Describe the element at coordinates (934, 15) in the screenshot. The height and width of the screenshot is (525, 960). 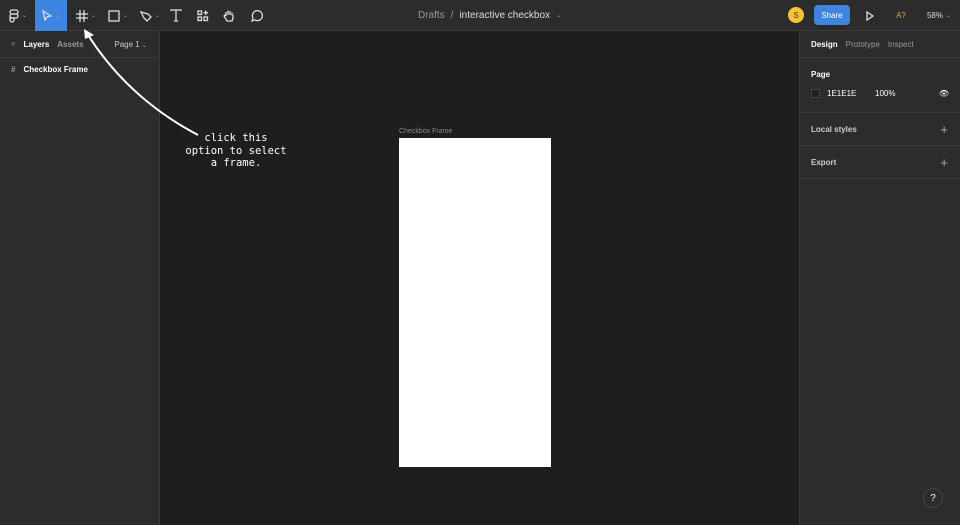
I see `zoom-level: 58%` at that location.